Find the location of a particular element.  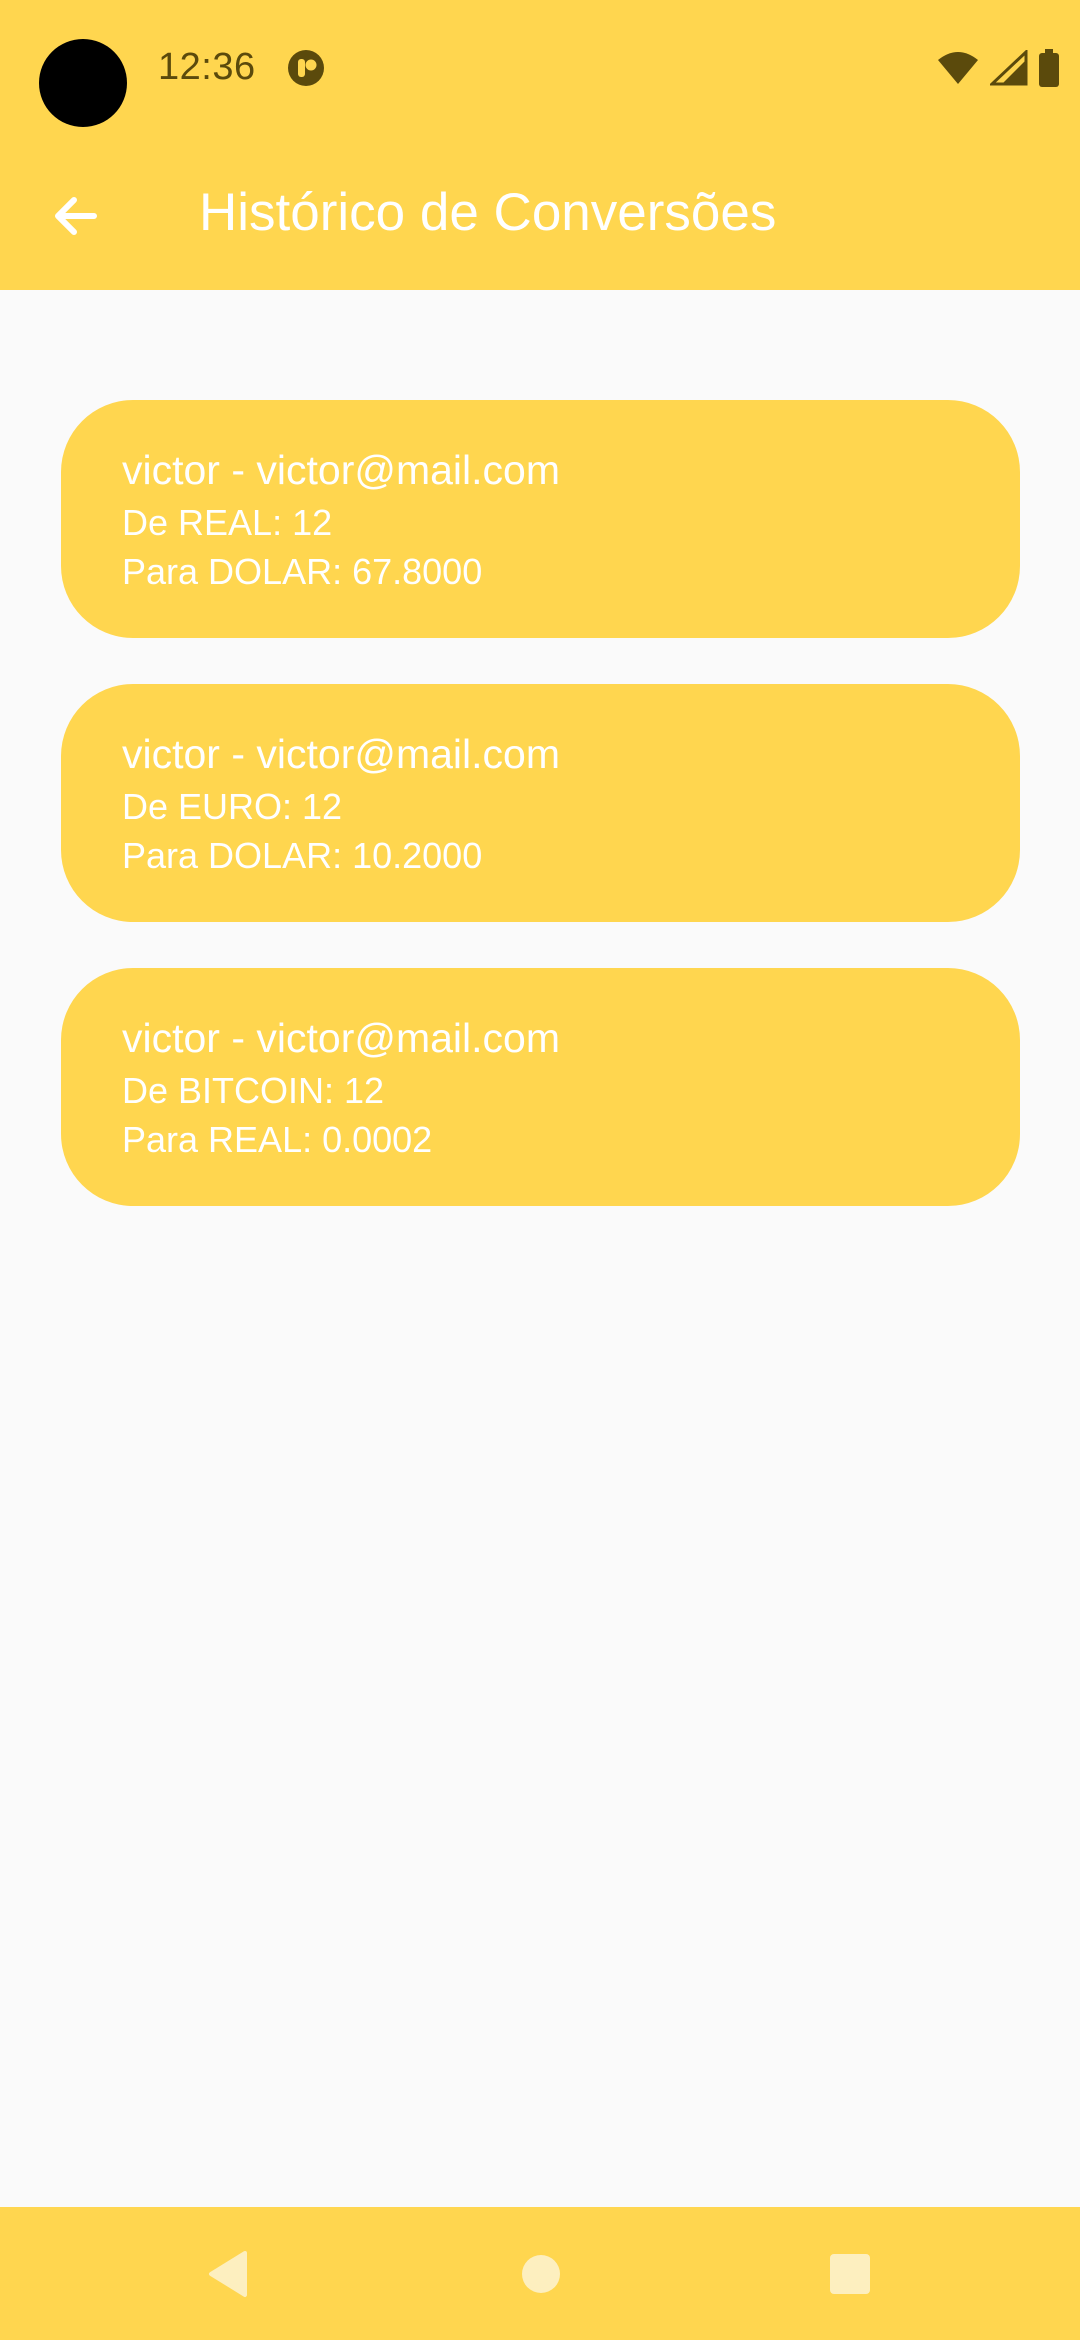

battery-icon is located at coordinates (1049, 68).